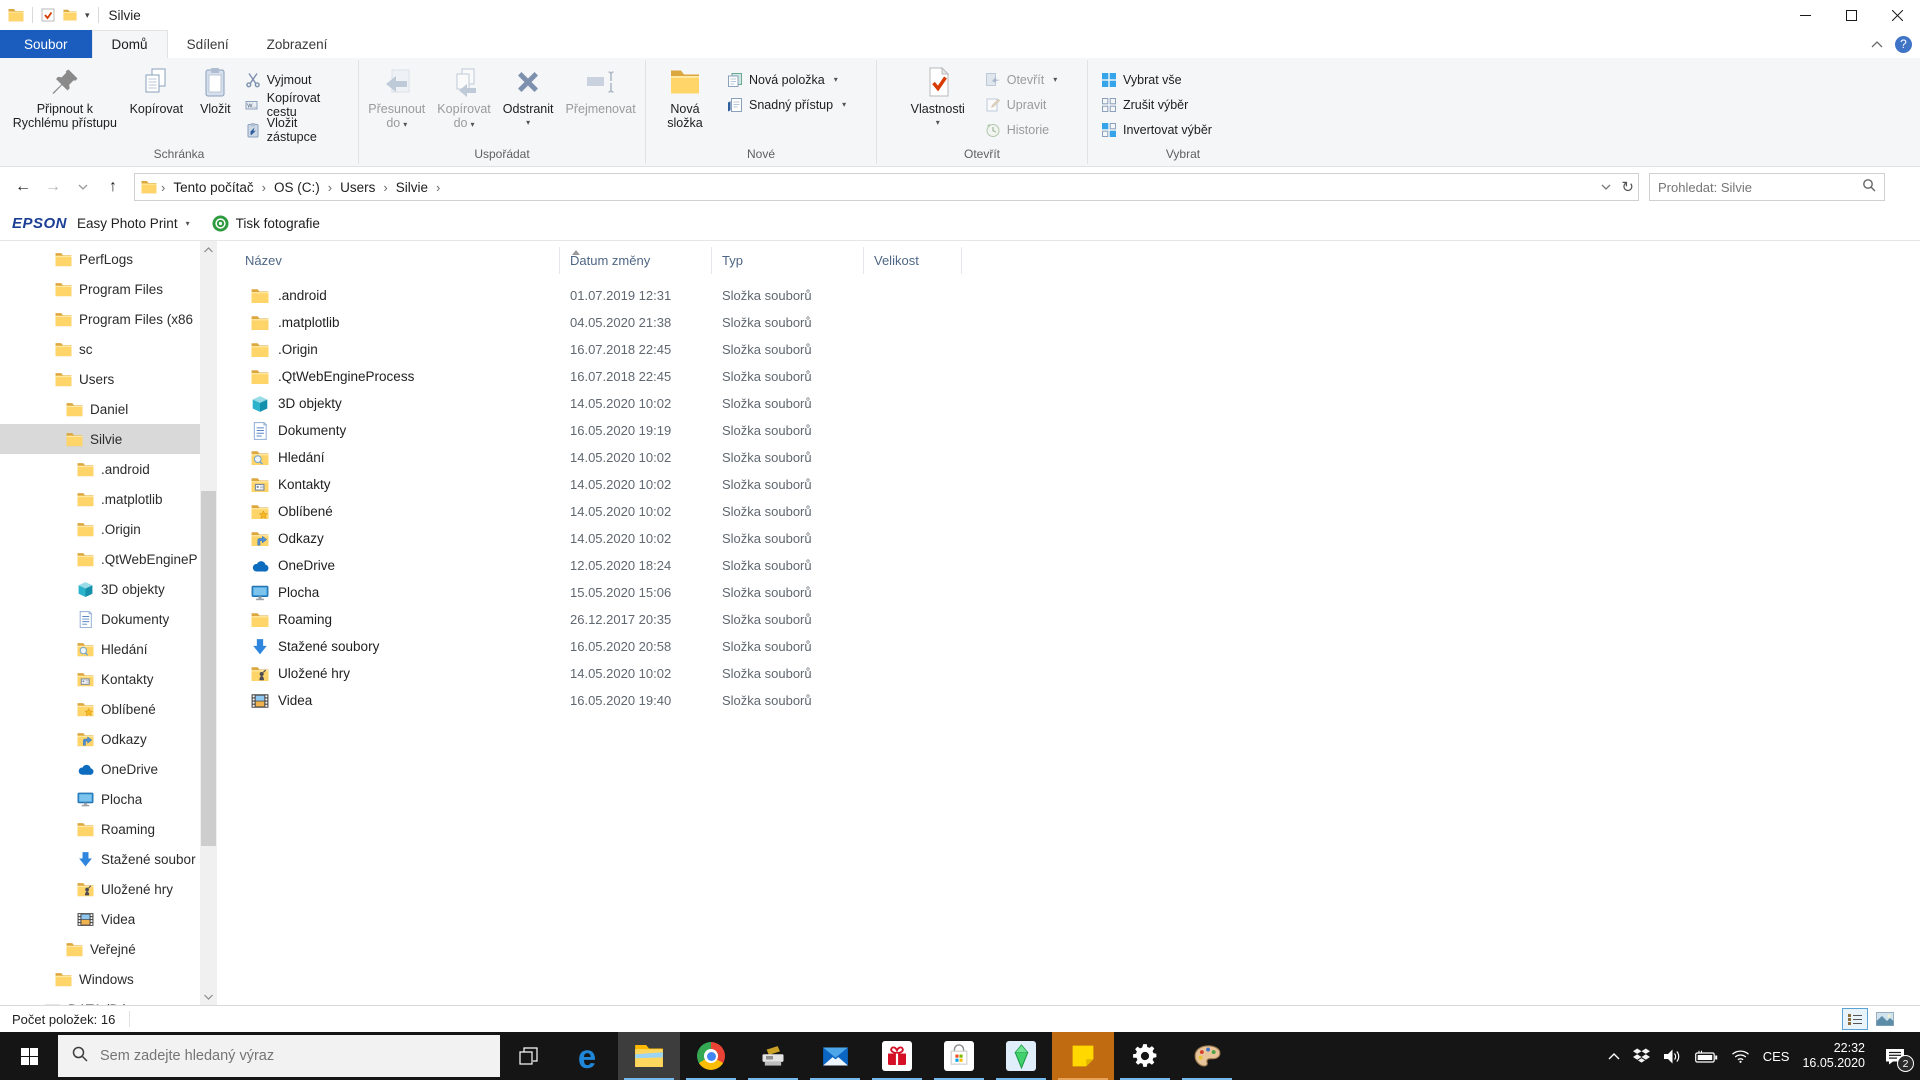  What do you see at coordinates (208, 44) in the screenshot?
I see `tab-sdileni: Sdílení` at bounding box center [208, 44].